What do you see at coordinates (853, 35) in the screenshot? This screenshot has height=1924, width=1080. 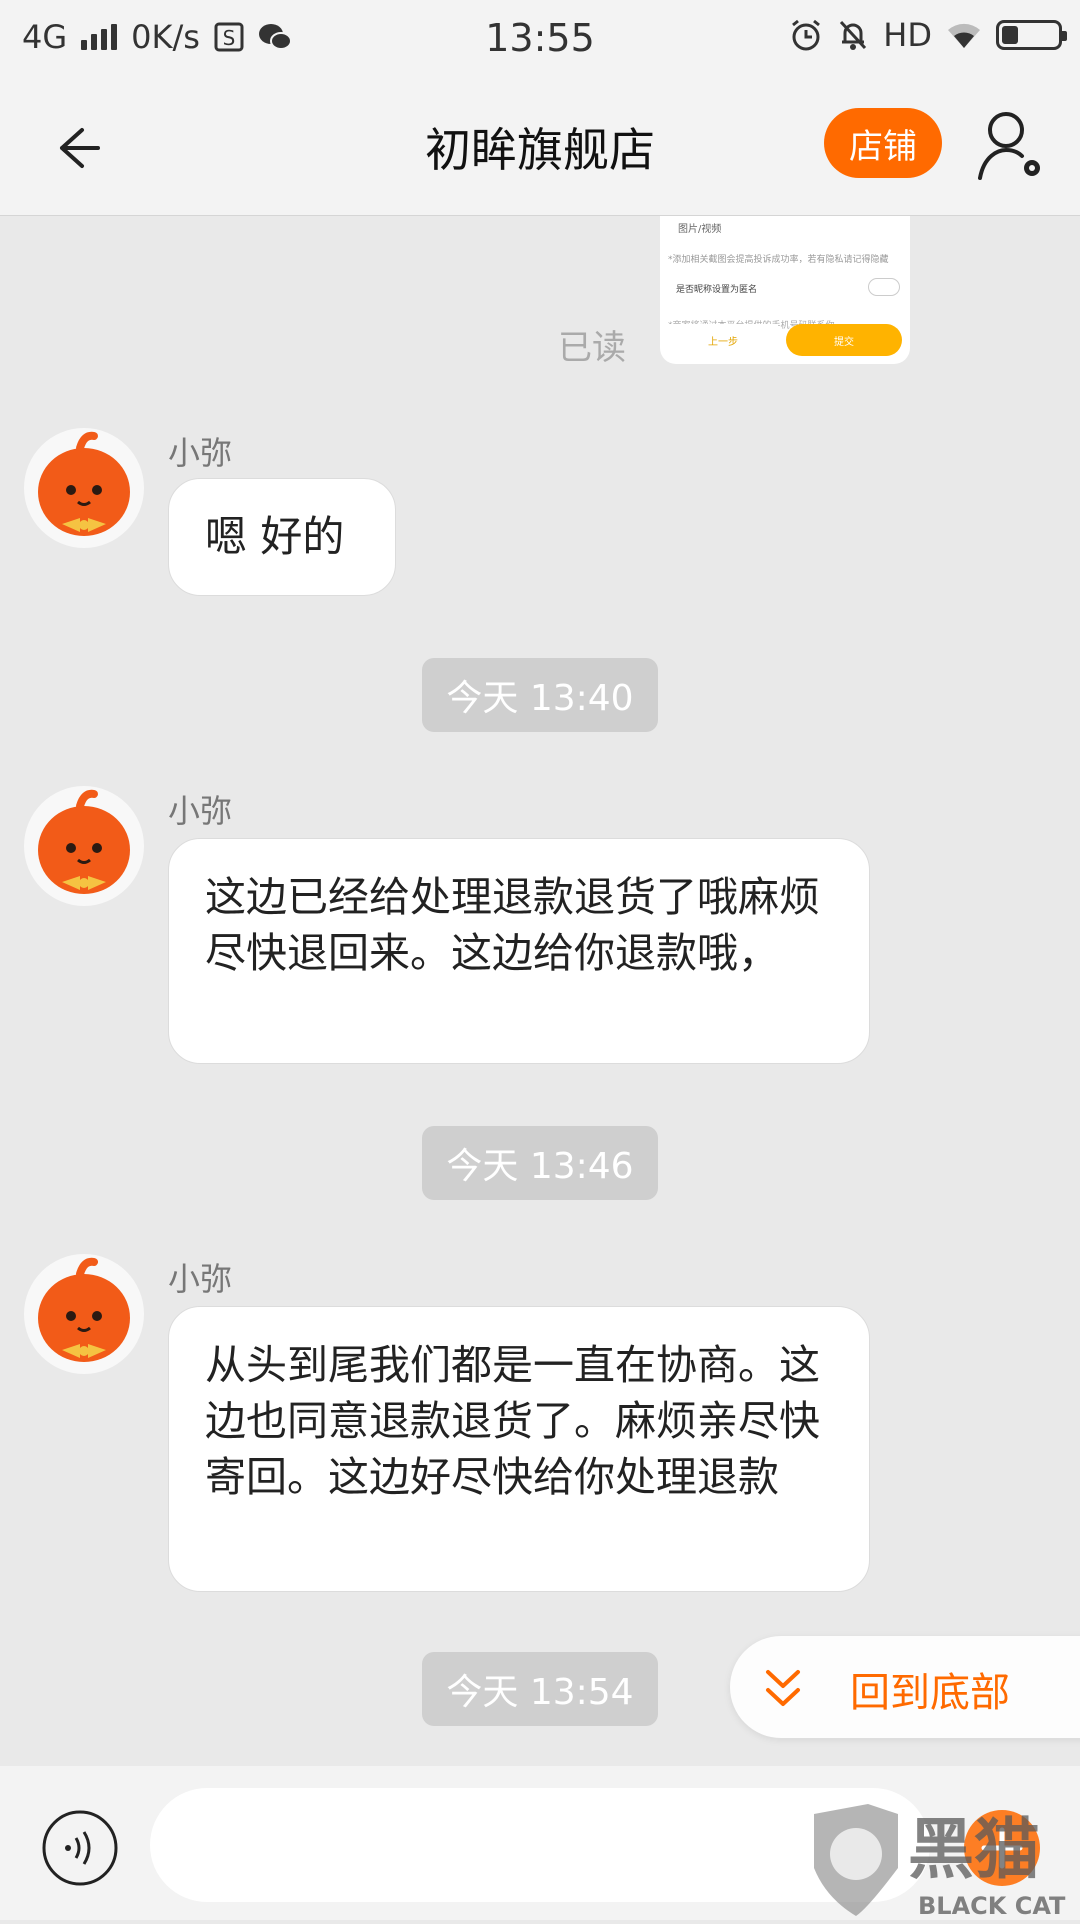 I see `bell-off-icon` at bounding box center [853, 35].